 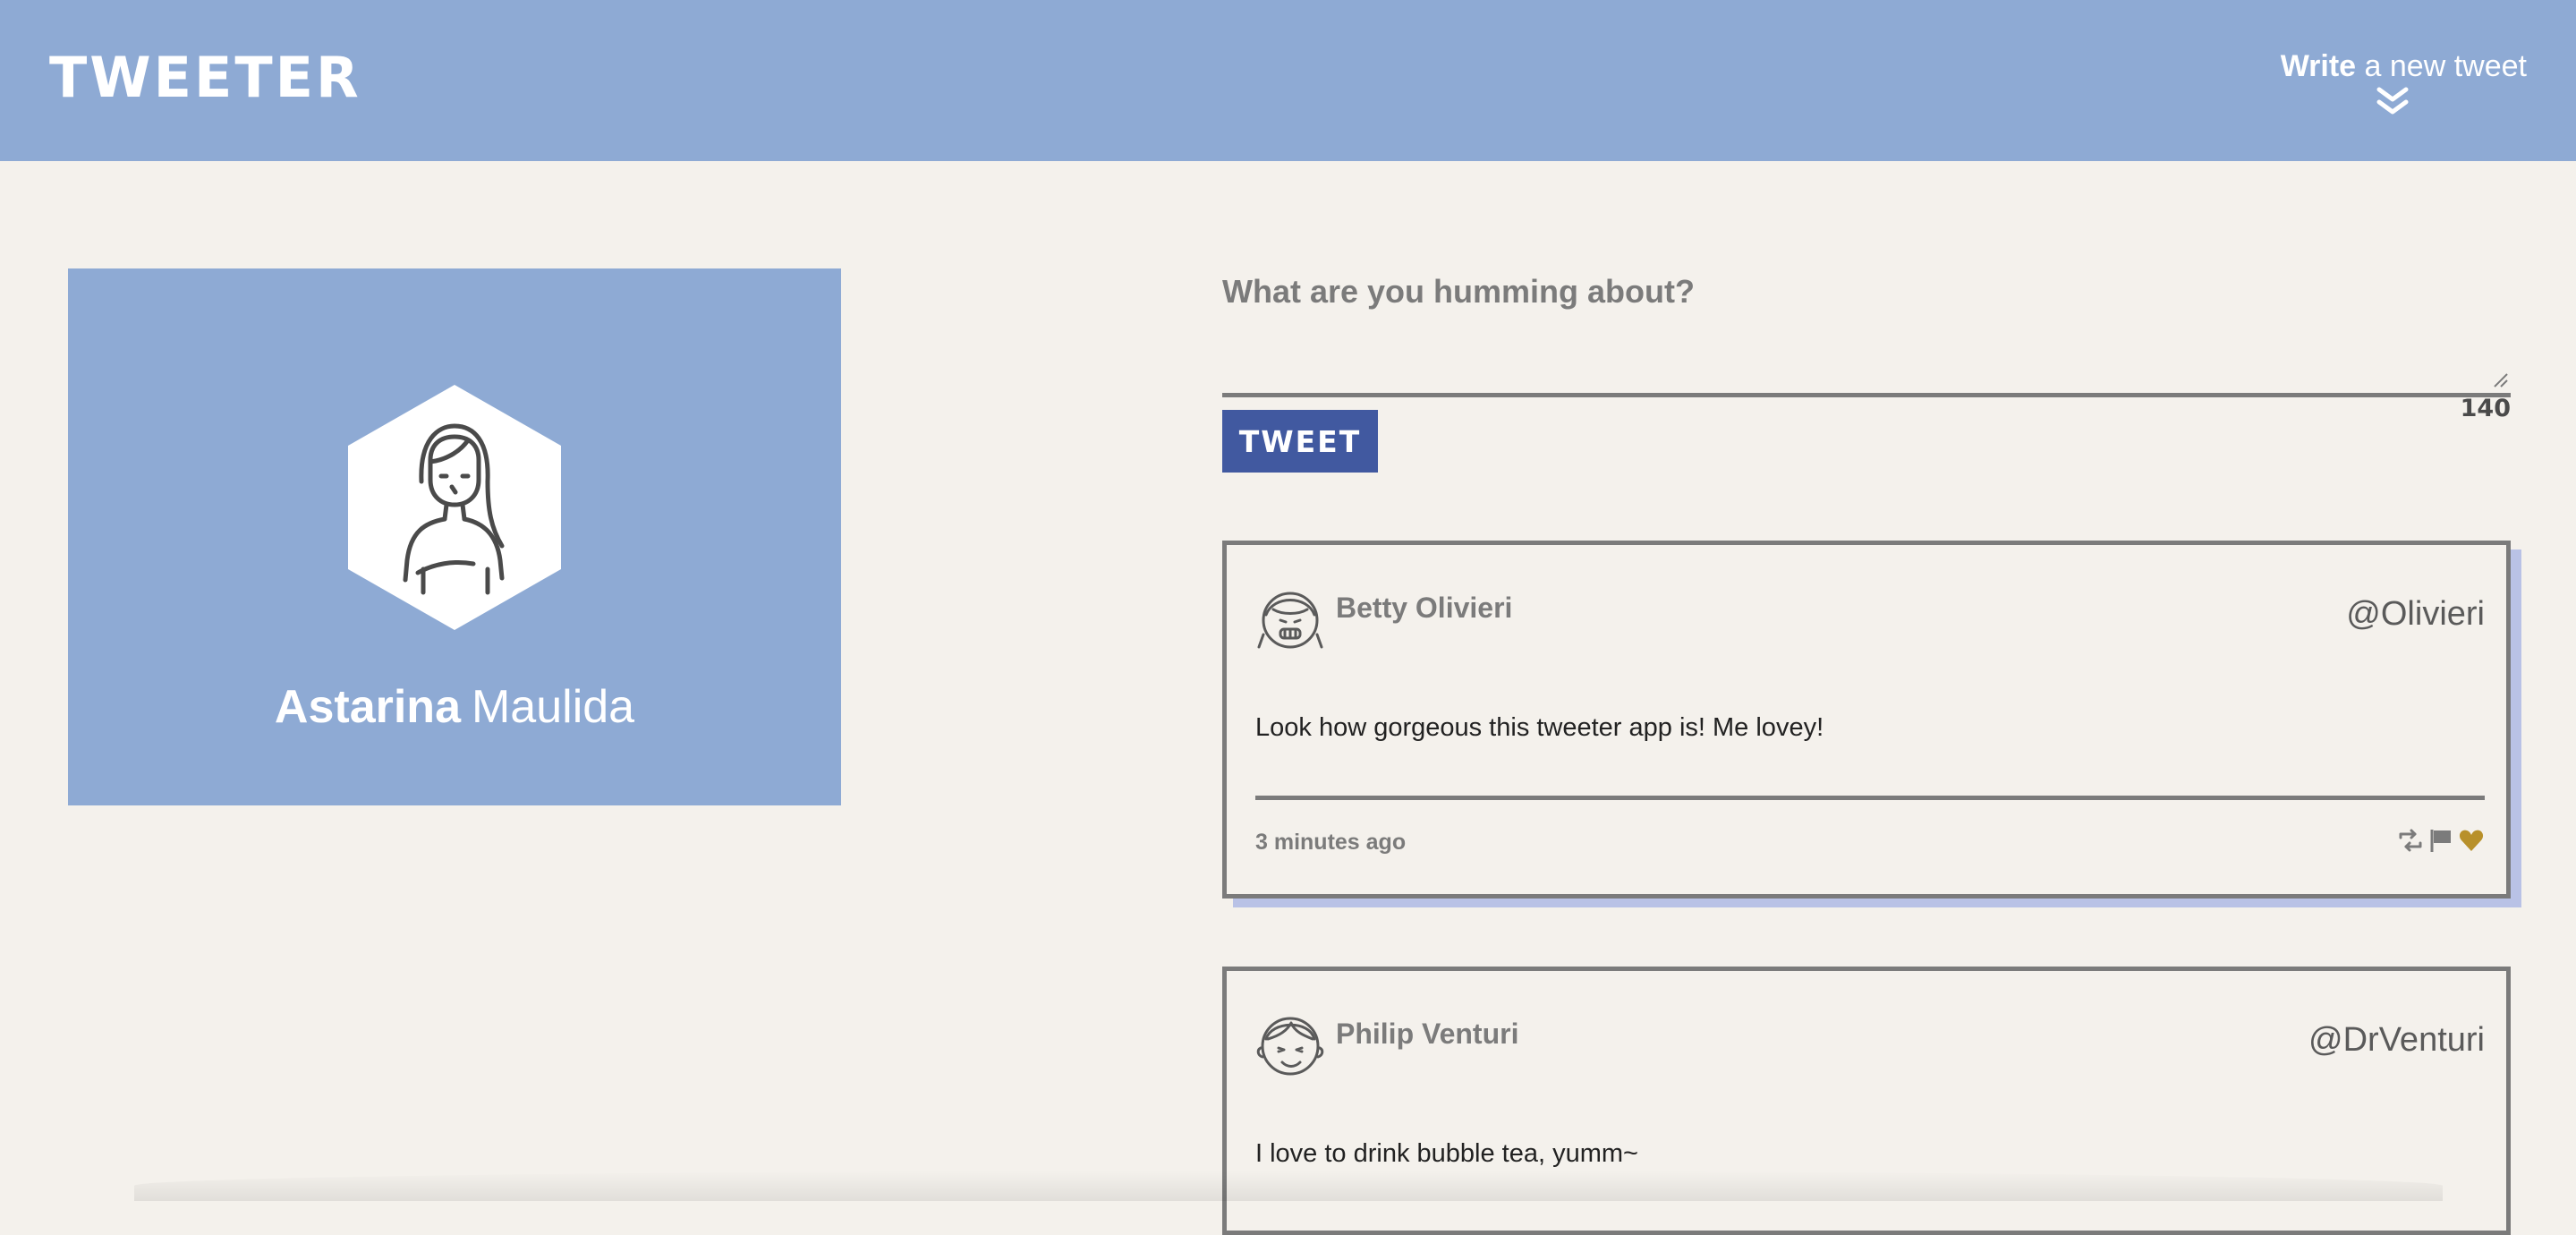 I want to click on tweet-author-name: Betty Olivieri, so click(x=1424, y=608).